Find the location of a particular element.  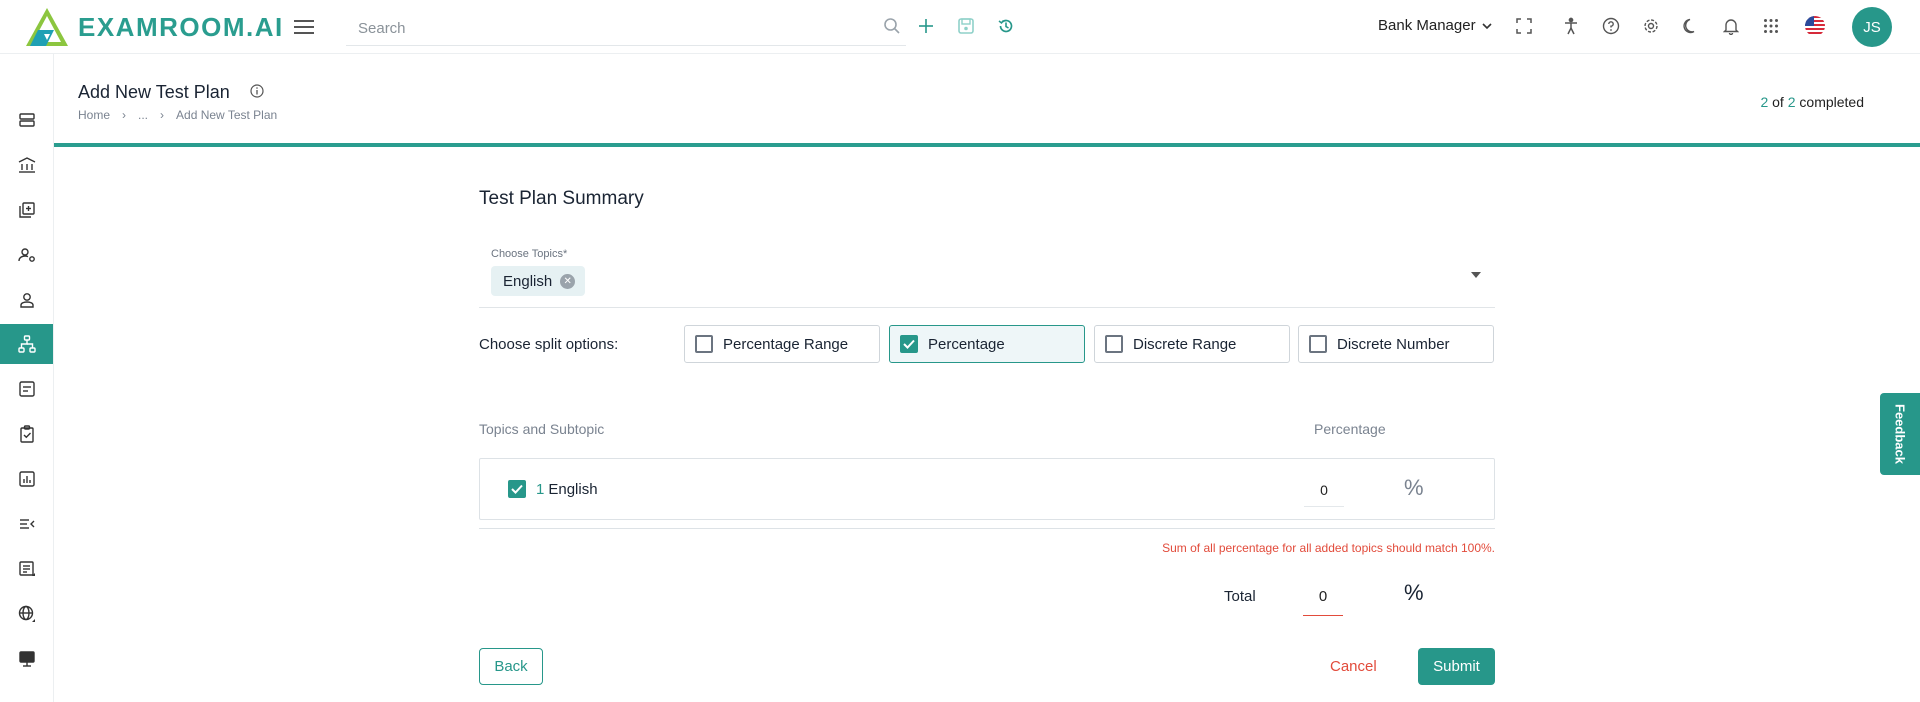

sidebar-item-servers is located at coordinates (26, 120).